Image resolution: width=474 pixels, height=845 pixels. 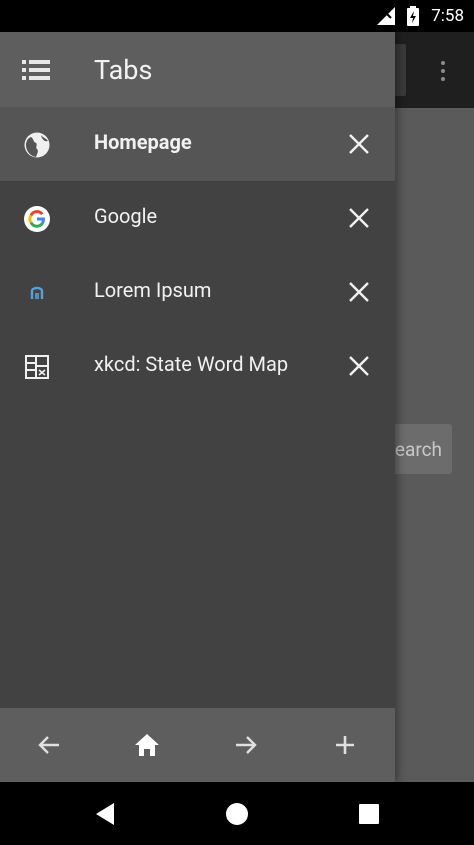 I want to click on nav-back-icon, so click(x=105, y=814).